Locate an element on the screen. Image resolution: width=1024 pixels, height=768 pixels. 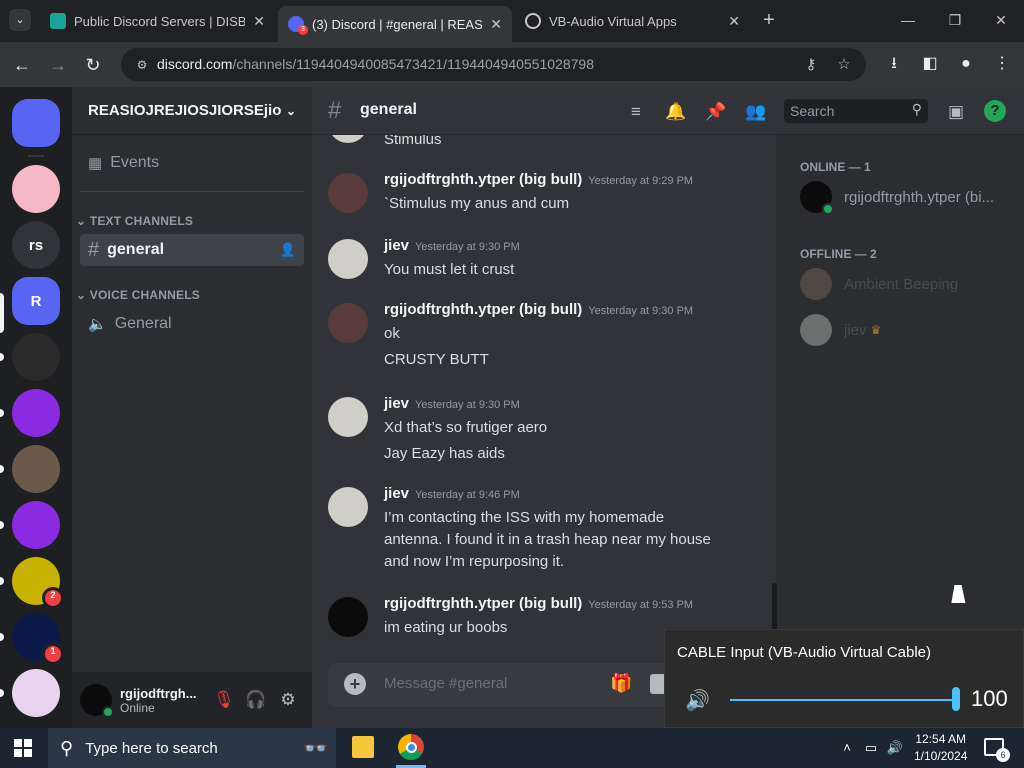
chevron-down-icon: ⌄ is located at coordinates (290, 110).